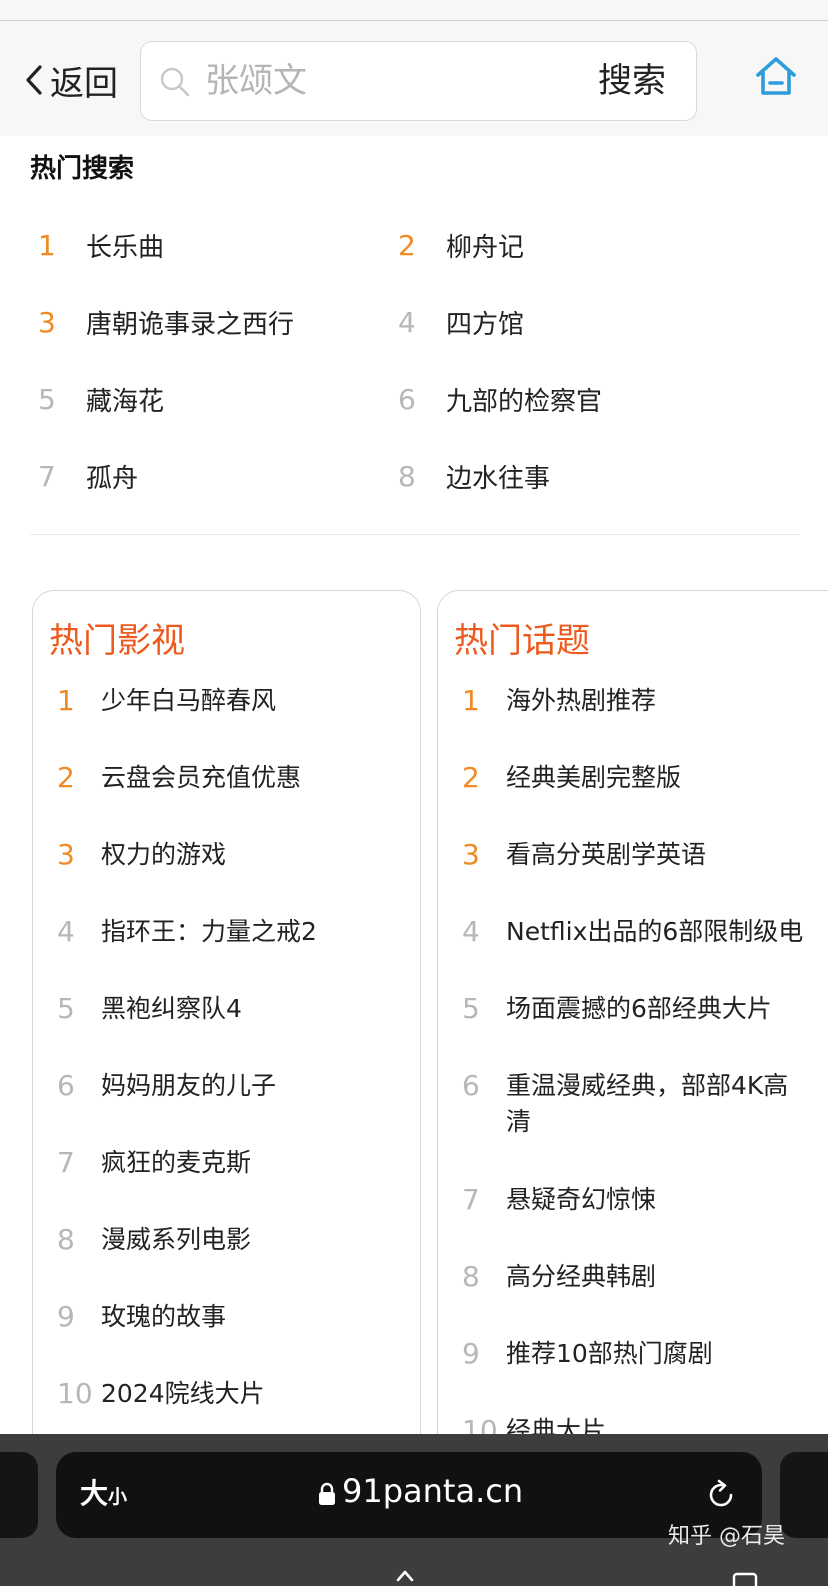 This screenshot has width=828, height=1586. I want to click on hot-topic-item: 3 看高分英剧学英语, so click(633, 875).